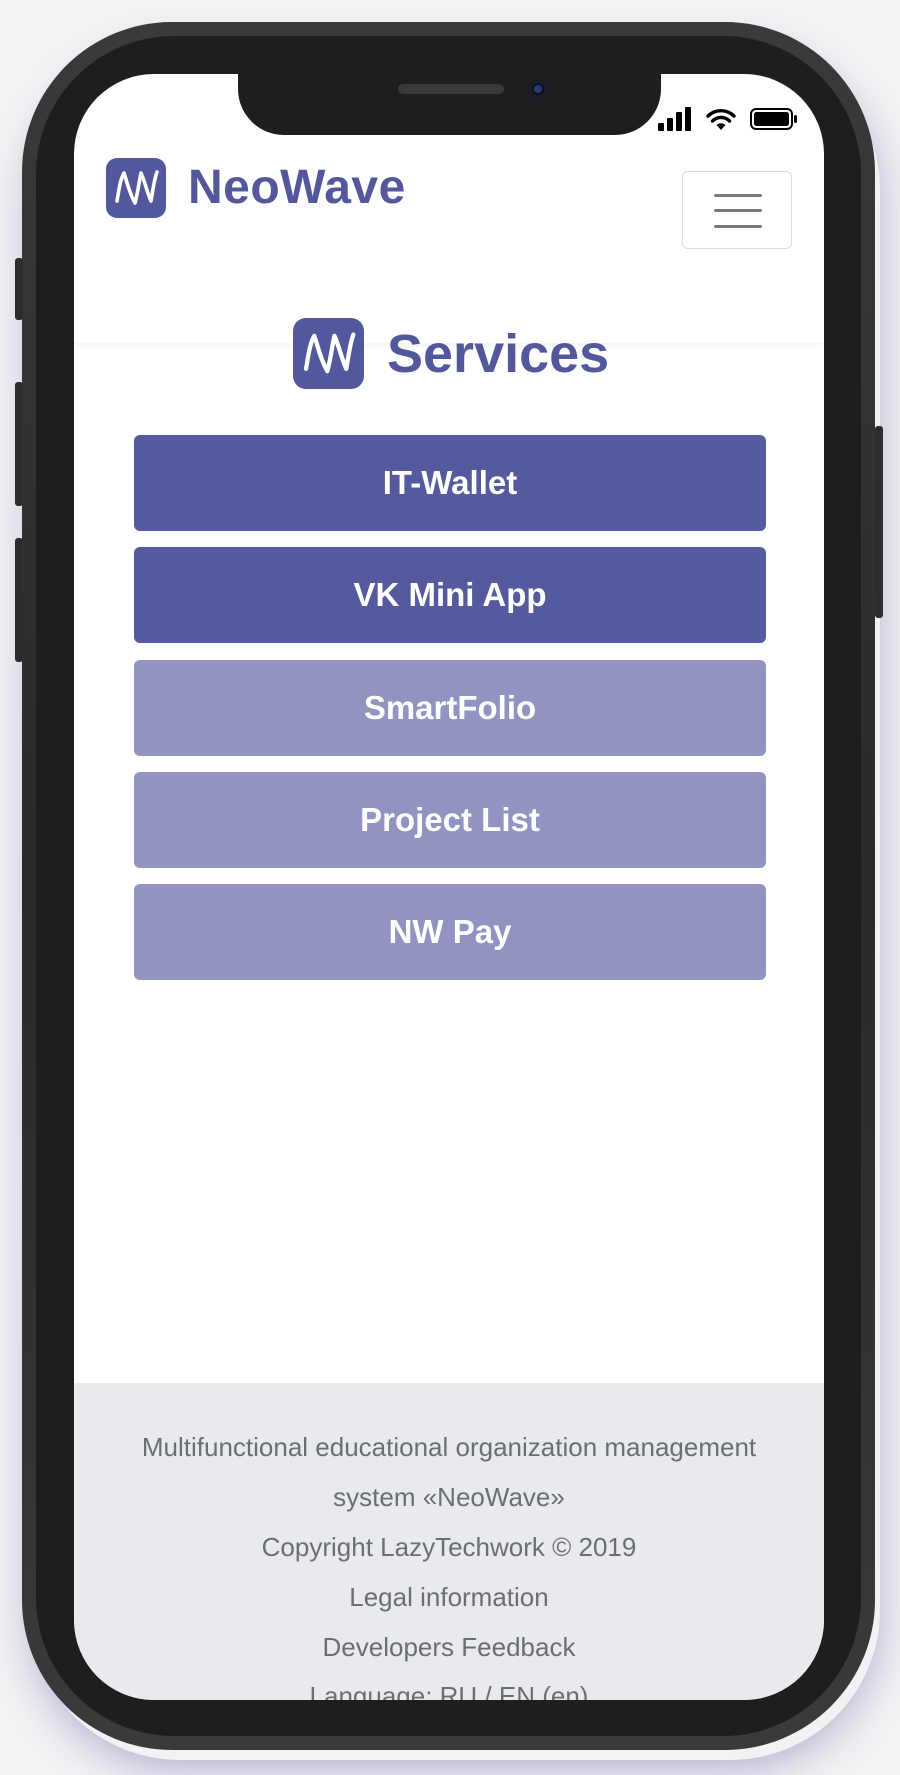 This screenshot has height=1775, width=900. I want to click on menu-toggle-button, so click(737, 210).